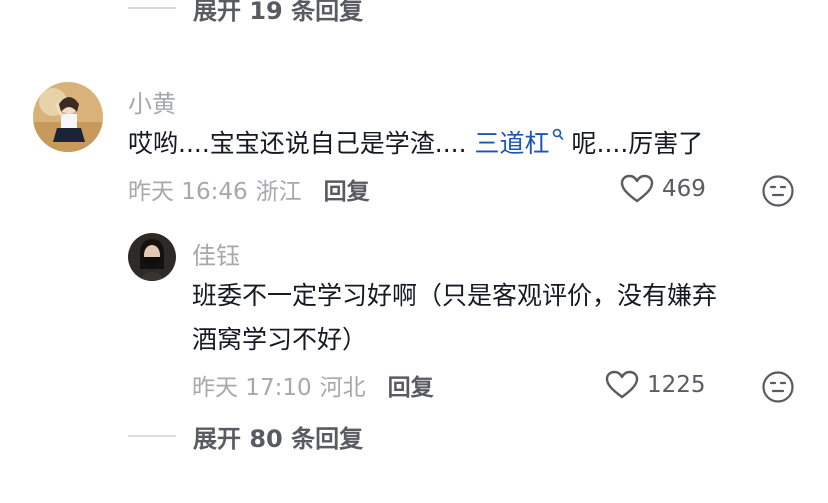 The width and height of the screenshot is (828, 503). Describe the element at coordinates (342, 388) in the screenshot. I see `reply-location: 河北` at that location.